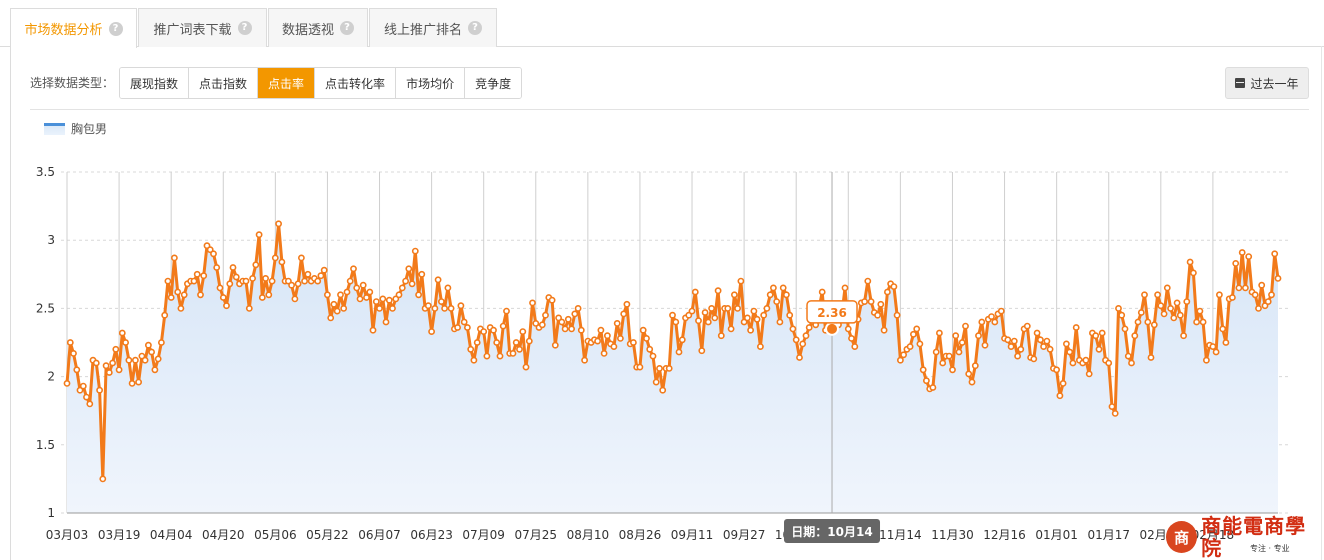 The image size is (1324, 560). What do you see at coordinates (51, 240) in the screenshot?
I see `y-tick-label: 3` at bounding box center [51, 240].